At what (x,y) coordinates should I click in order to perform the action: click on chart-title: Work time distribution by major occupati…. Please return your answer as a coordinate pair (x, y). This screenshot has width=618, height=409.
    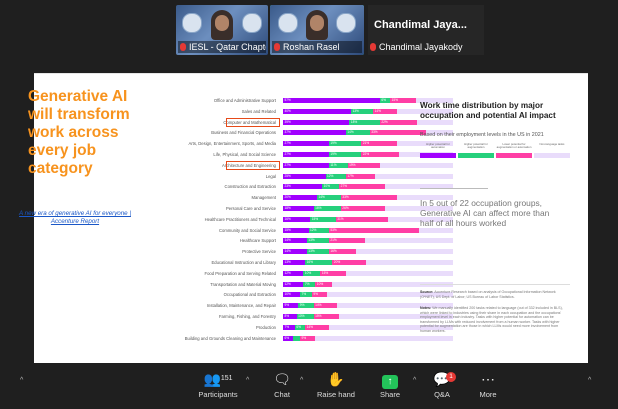
    Looking at the image, I should click on (488, 110).